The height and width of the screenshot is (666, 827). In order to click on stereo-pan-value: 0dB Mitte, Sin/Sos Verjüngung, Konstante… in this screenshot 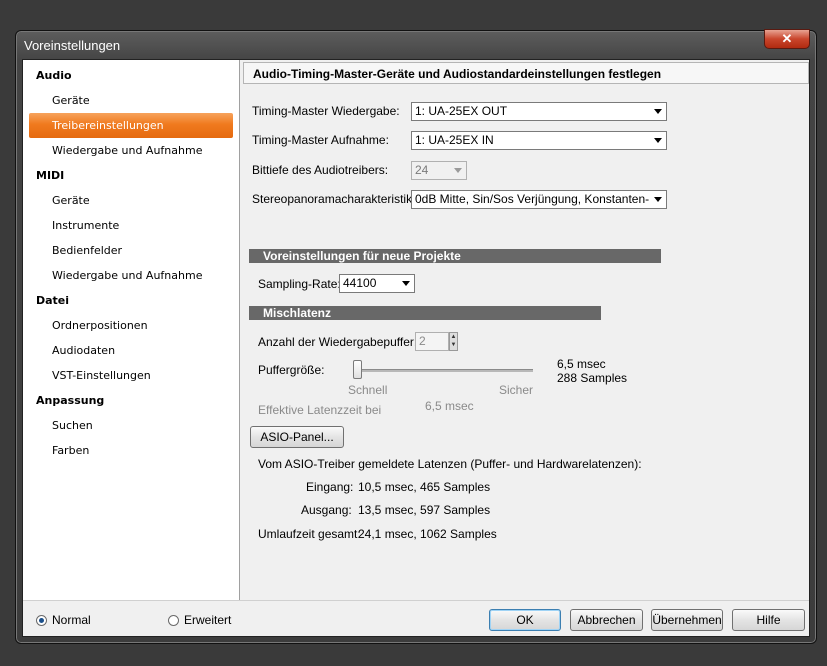, I will do `click(532, 199)`.